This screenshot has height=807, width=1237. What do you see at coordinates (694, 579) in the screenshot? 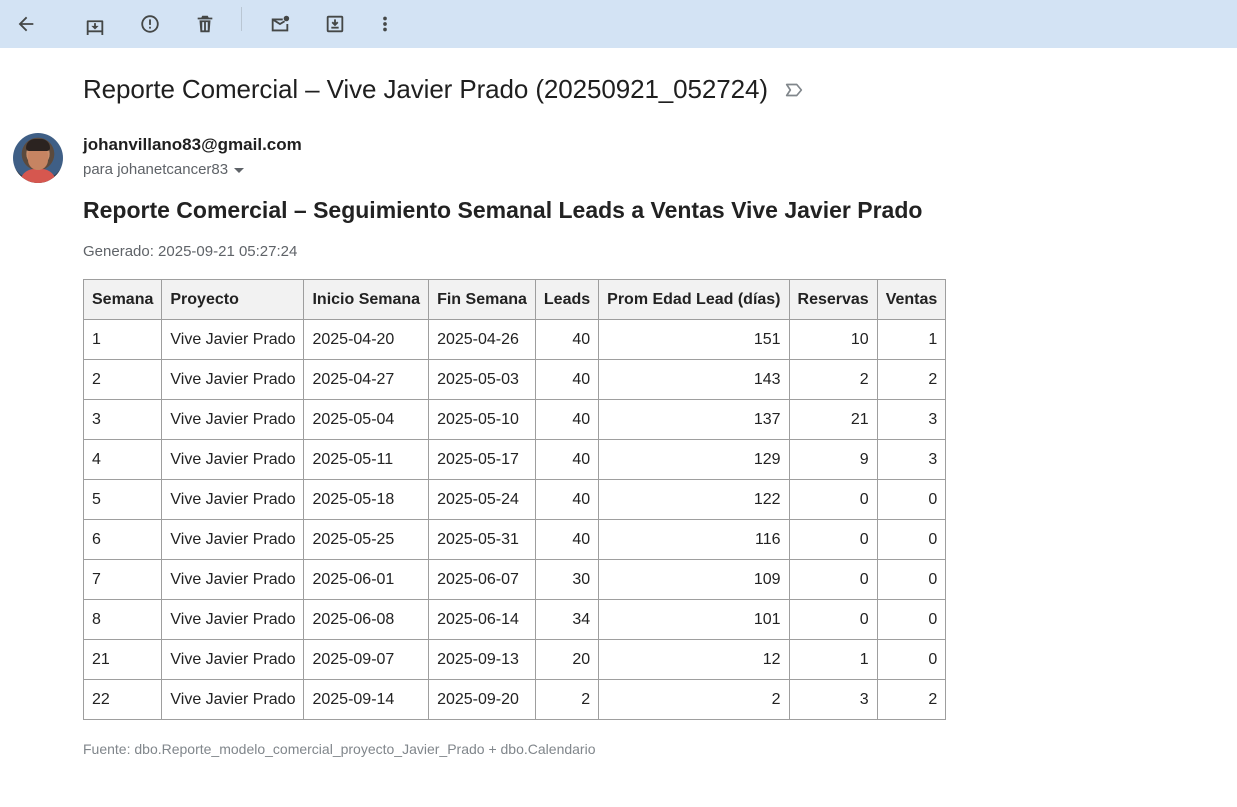
I see `cell-prom-edad-lead: 109` at bounding box center [694, 579].